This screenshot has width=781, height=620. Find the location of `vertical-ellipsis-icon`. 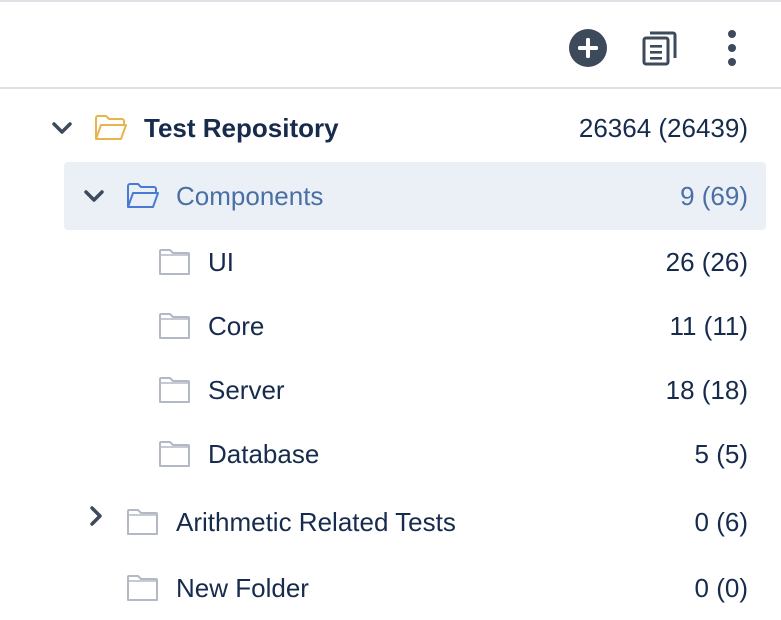

vertical-ellipsis-icon is located at coordinates (732, 48).